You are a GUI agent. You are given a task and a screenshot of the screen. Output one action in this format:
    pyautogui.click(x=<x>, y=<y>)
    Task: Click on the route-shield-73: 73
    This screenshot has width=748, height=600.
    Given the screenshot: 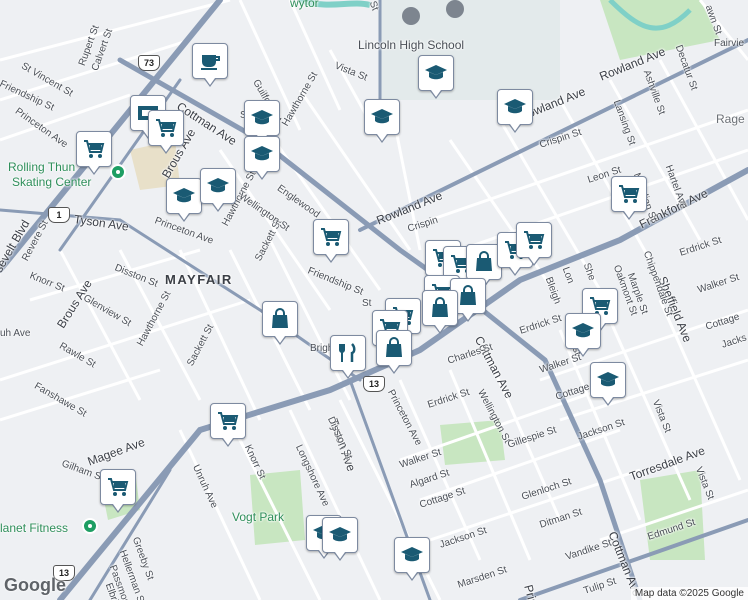 What is the action you would take?
    pyautogui.click(x=149, y=63)
    